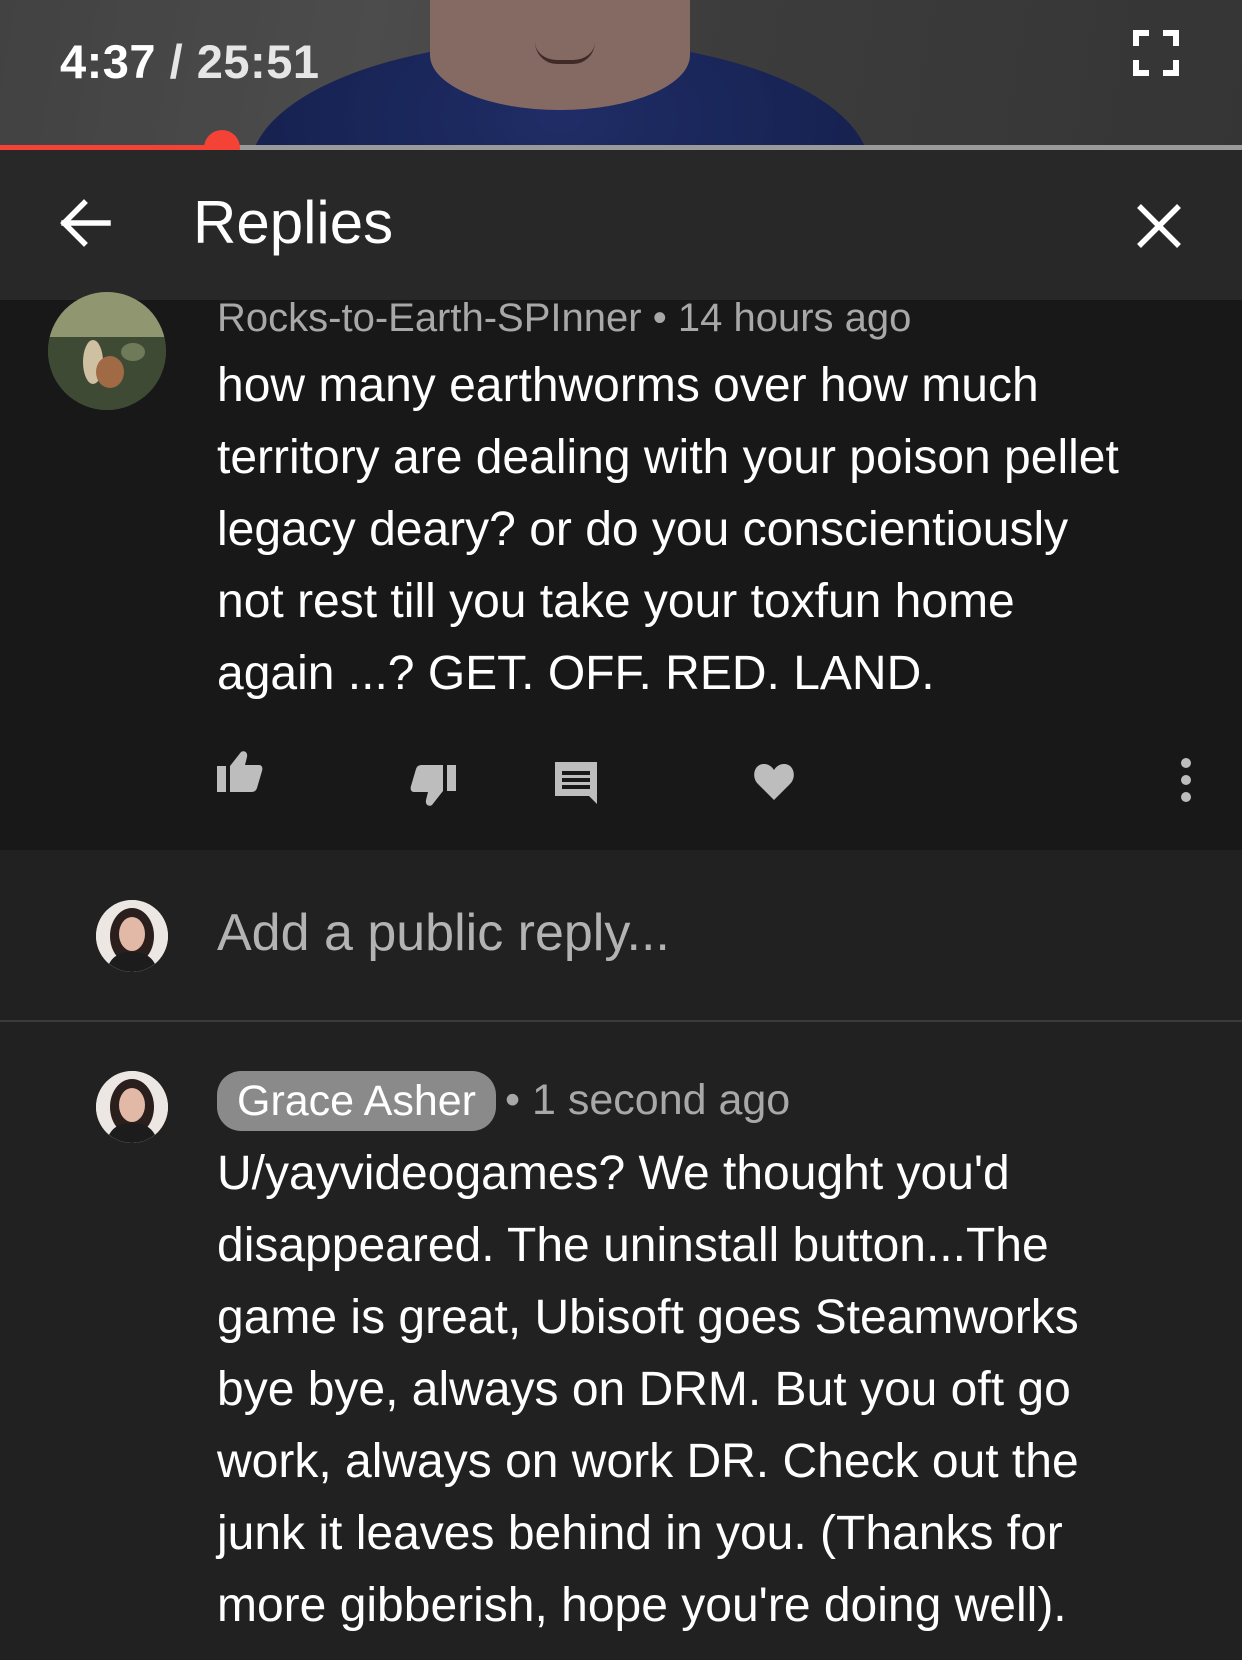 The width and height of the screenshot is (1242, 1660). I want to click on duration: 25:51, so click(258, 61).